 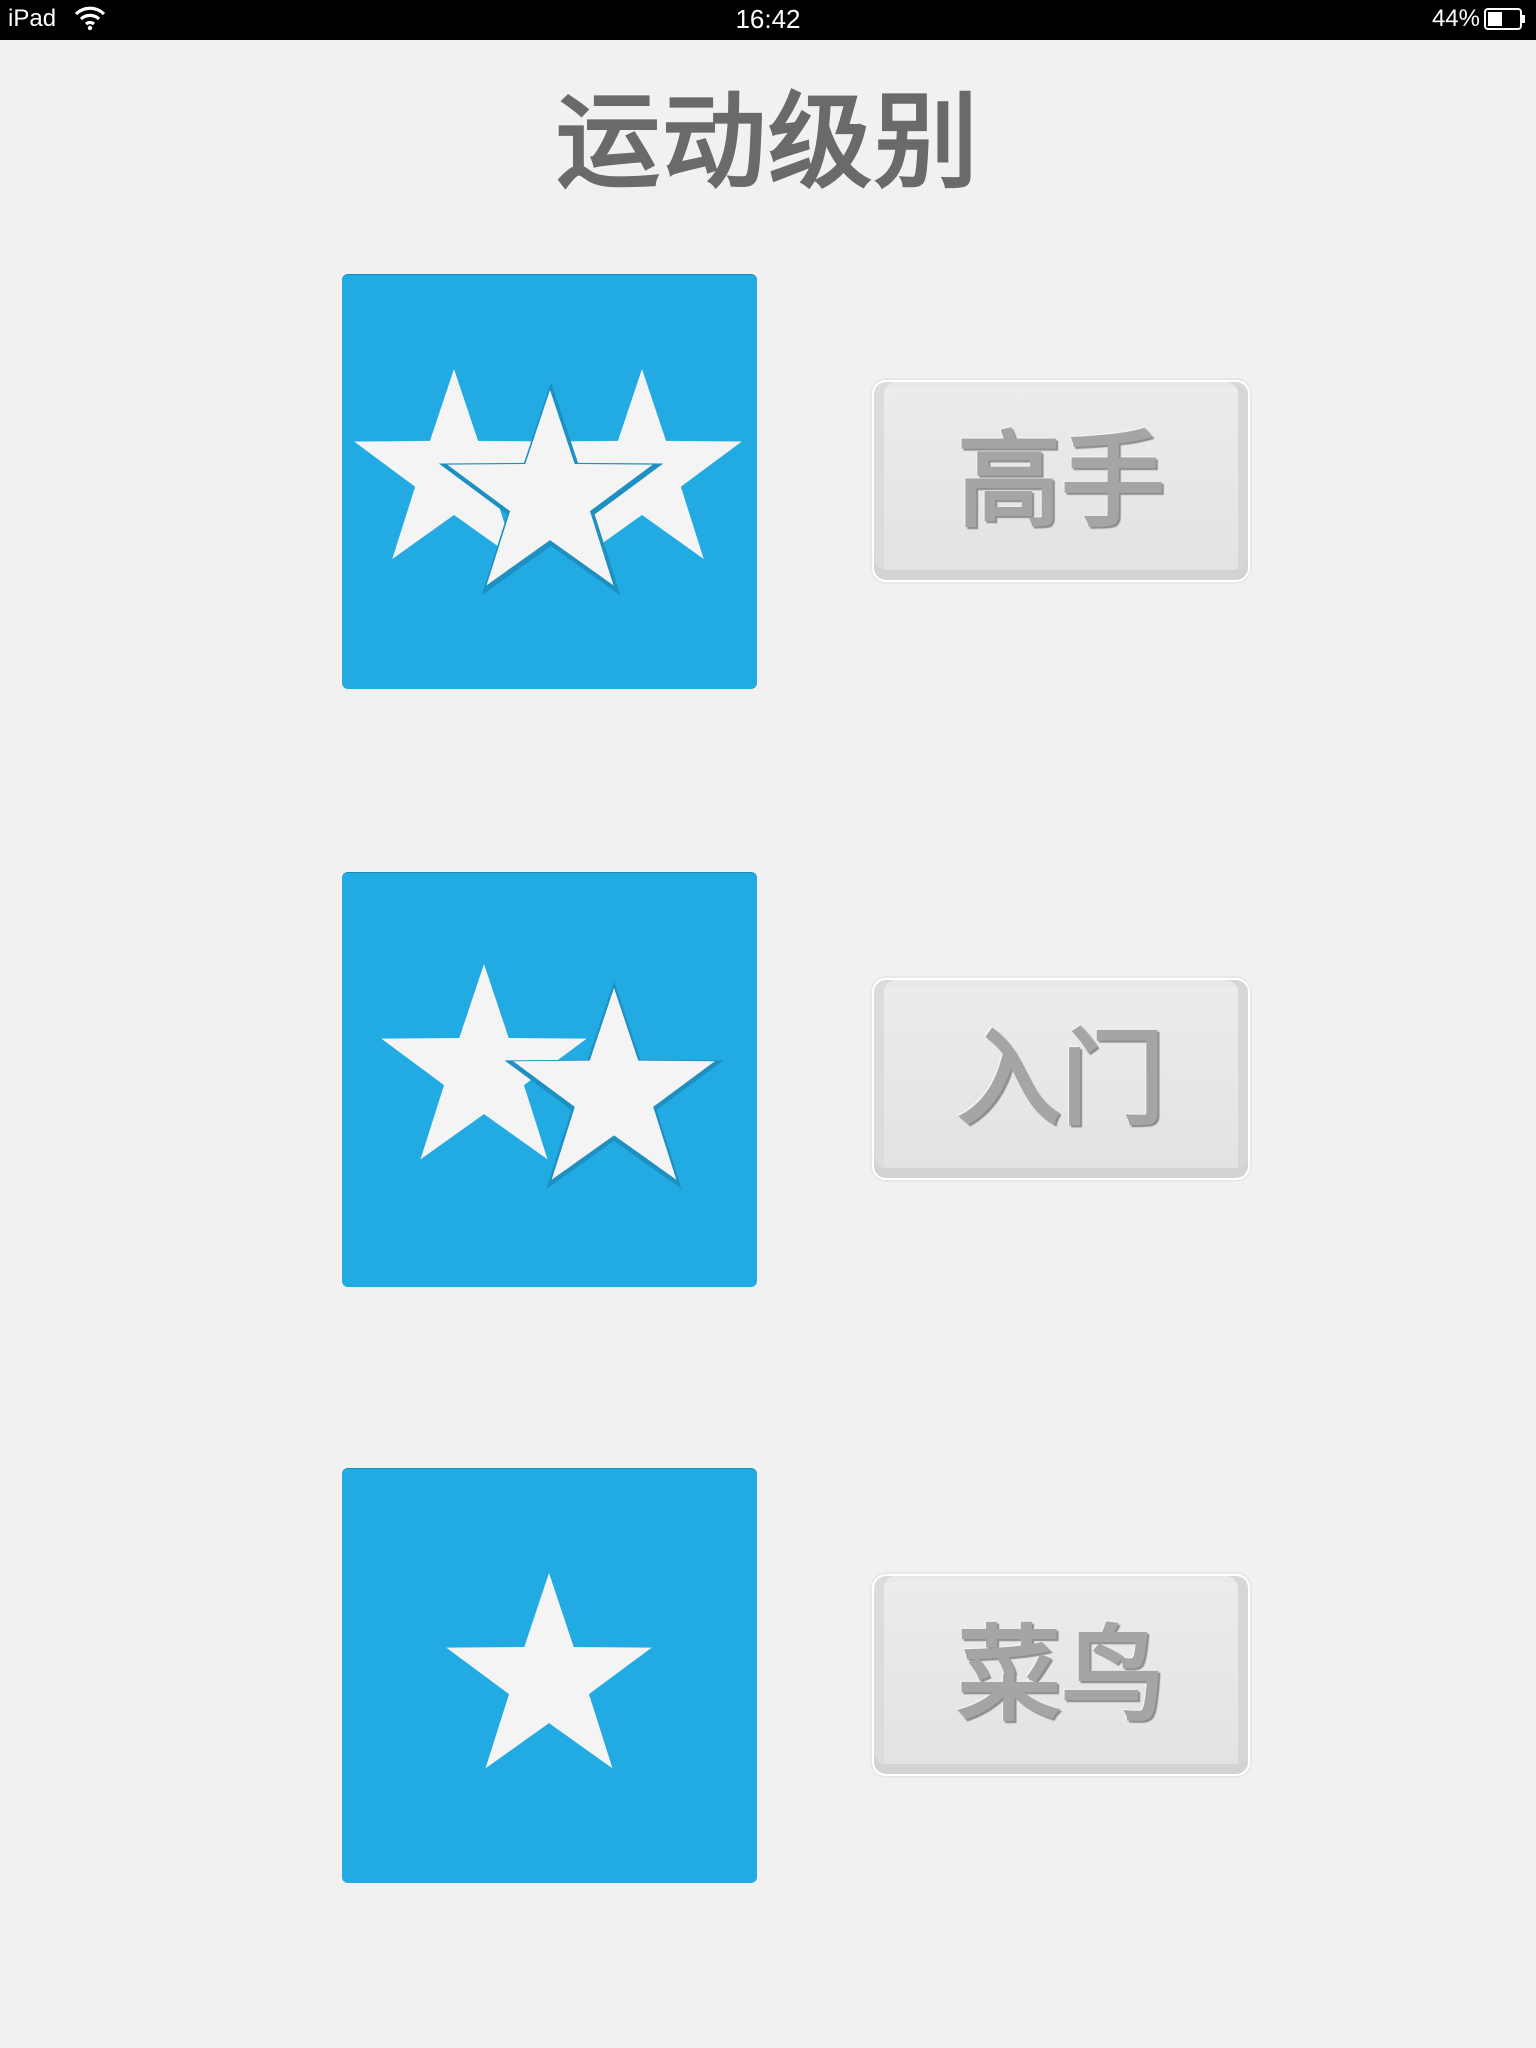 I want to click on status-bar: iPad 16:42 44%, so click(x=768, y=20).